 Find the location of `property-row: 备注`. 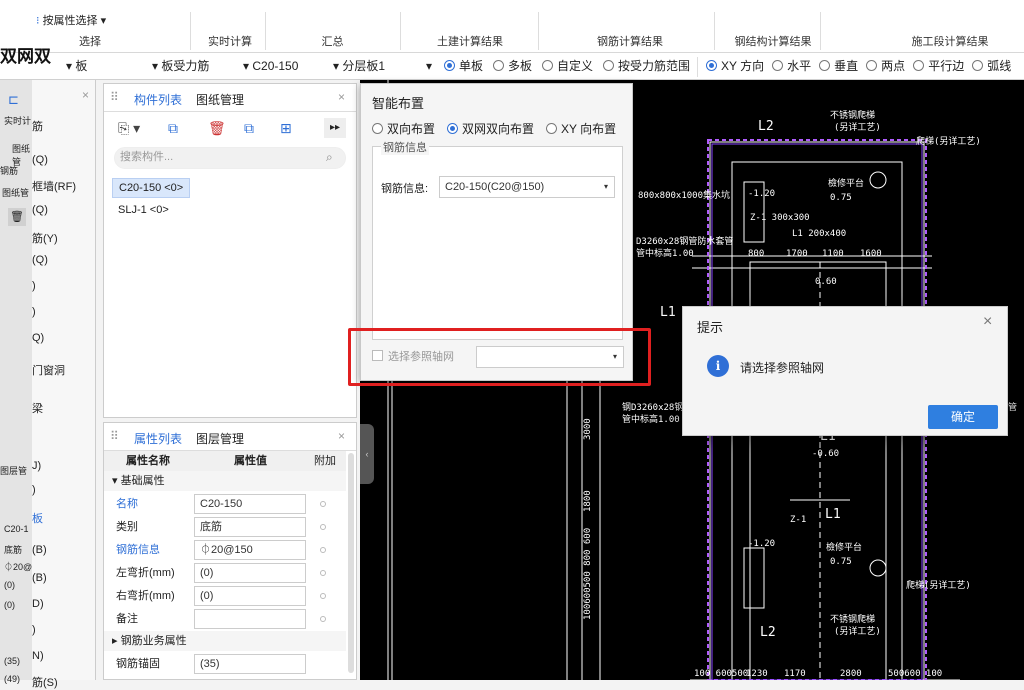

property-row: 备注 is located at coordinates (225, 619).